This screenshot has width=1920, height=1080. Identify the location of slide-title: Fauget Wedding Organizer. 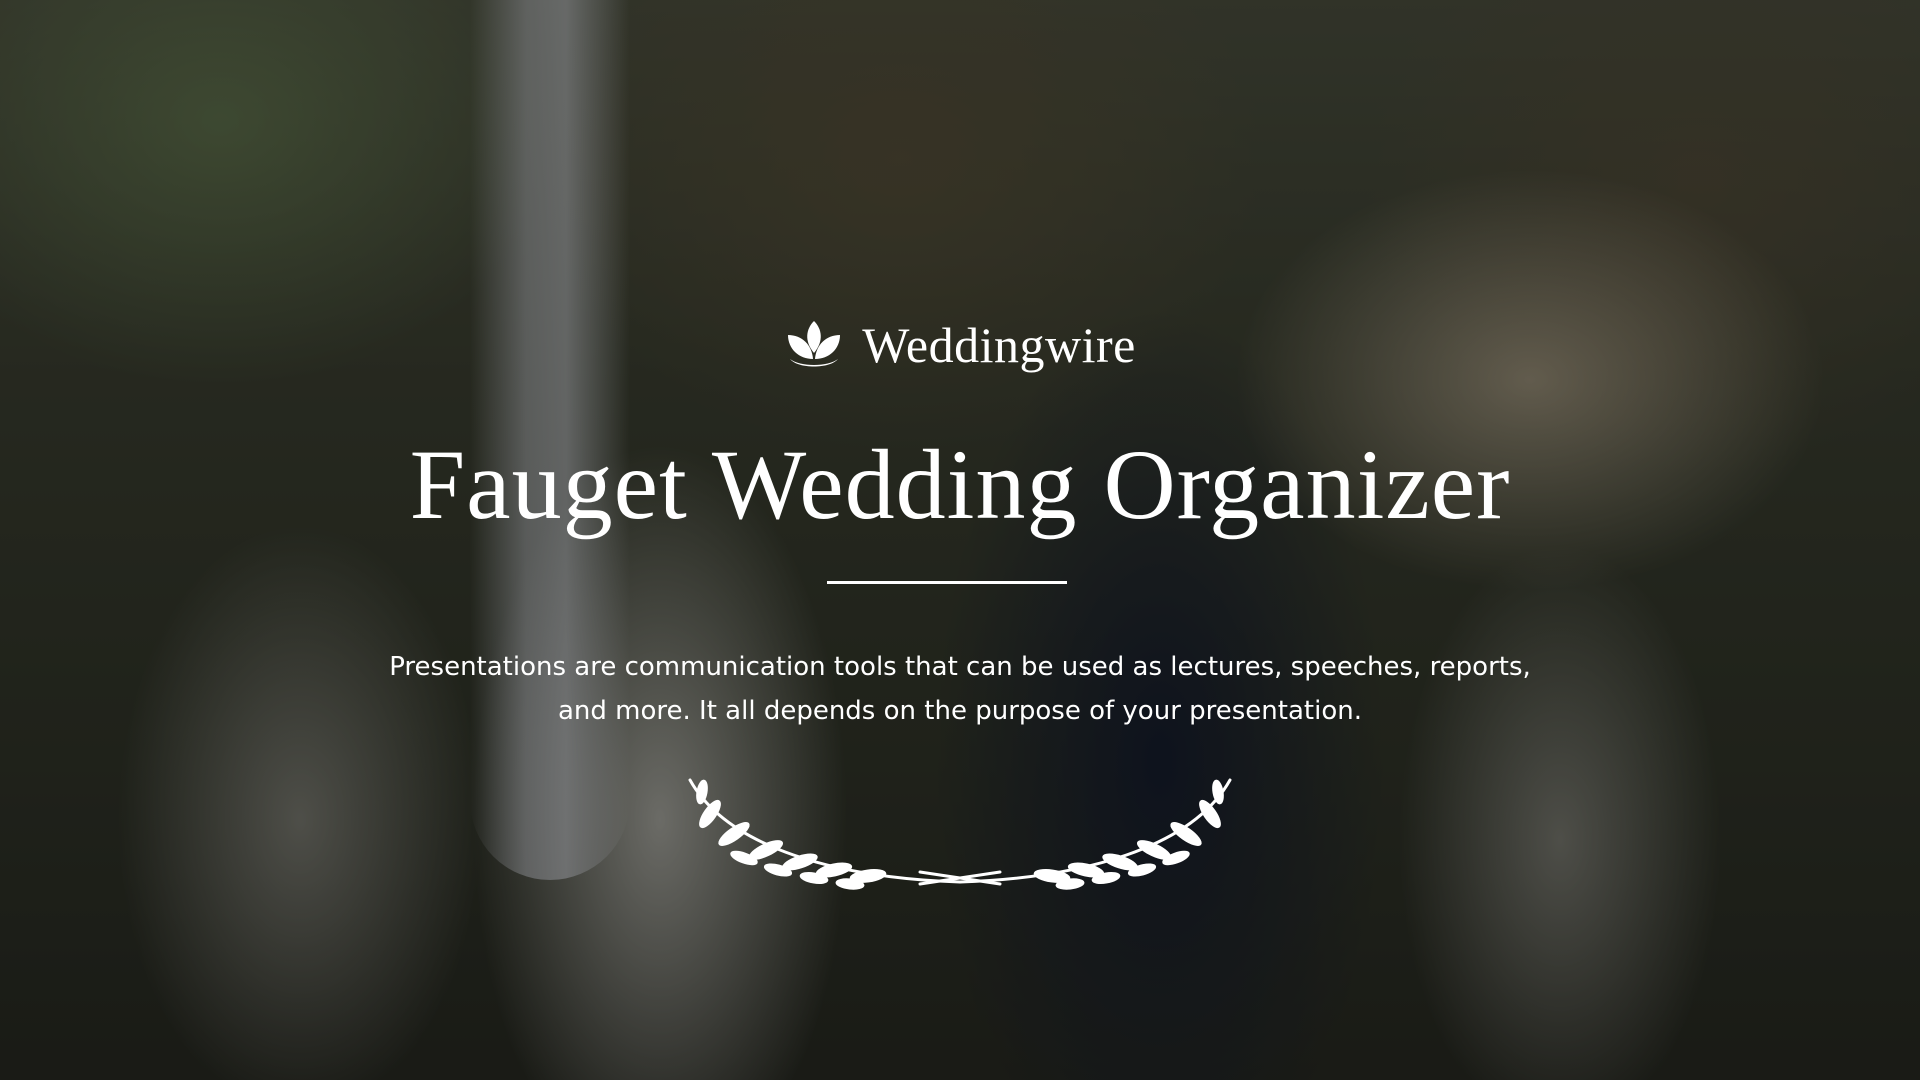
(960, 484).